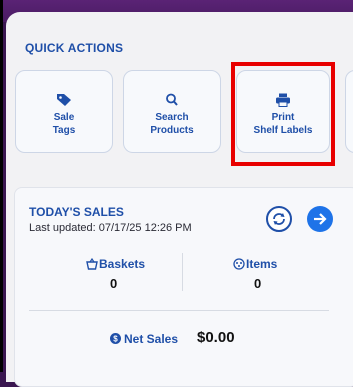  Describe the element at coordinates (76, 212) in the screenshot. I see `todays-sales-title: TODAY'S SALES` at that location.